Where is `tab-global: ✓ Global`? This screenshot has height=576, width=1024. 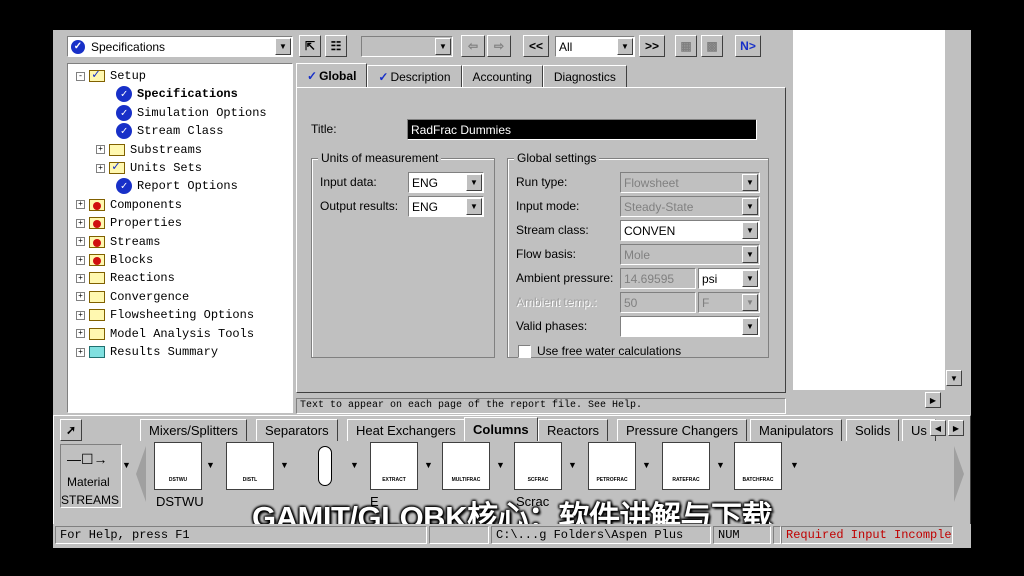
tab-global: ✓ Global is located at coordinates (332, 75).